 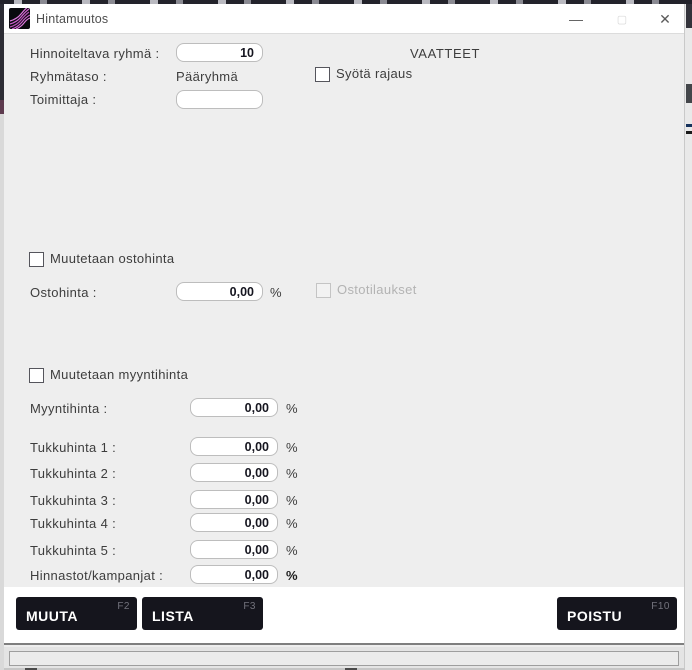 I want to click on purchase-price-input, so click(x=219, y=291).